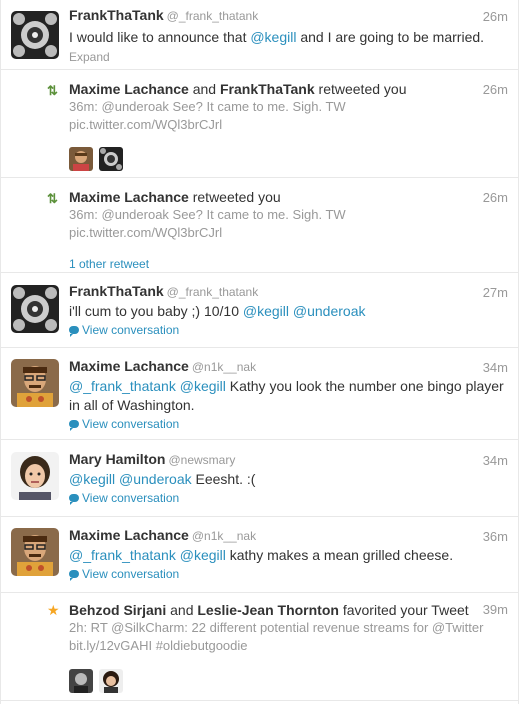 The height and width of the screenshot is (704, 519). What do you see at coordinates (117, 610) in the screenshot?
I see `actor-name: Behzod Sirjani` at bounding box center [117, 610].